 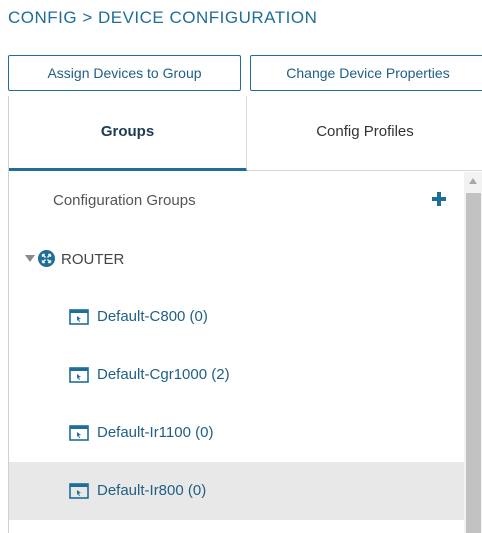 What do you see at coordinates (93, 259) in the screenshot?
I see `tree-node-router-label: ROUTER` at bounding box center [93, 259].